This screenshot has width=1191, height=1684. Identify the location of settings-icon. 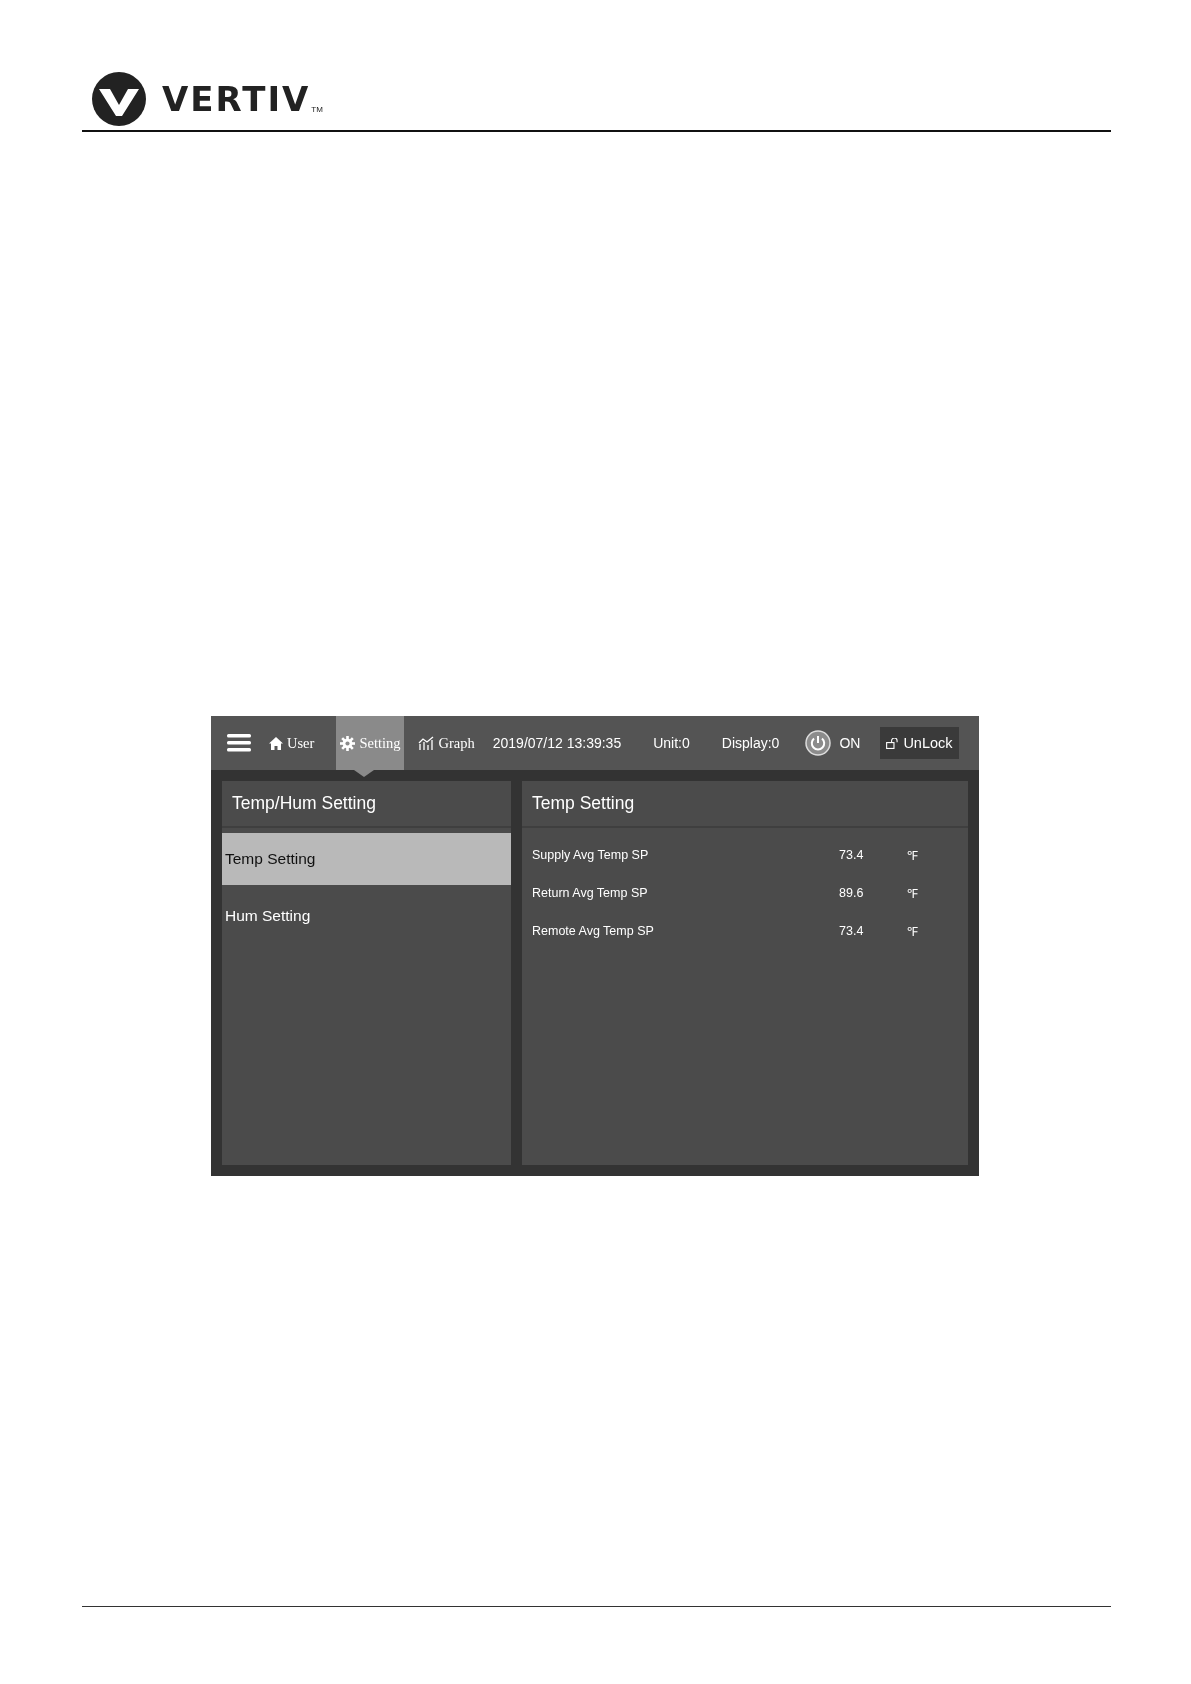
(348, 743).